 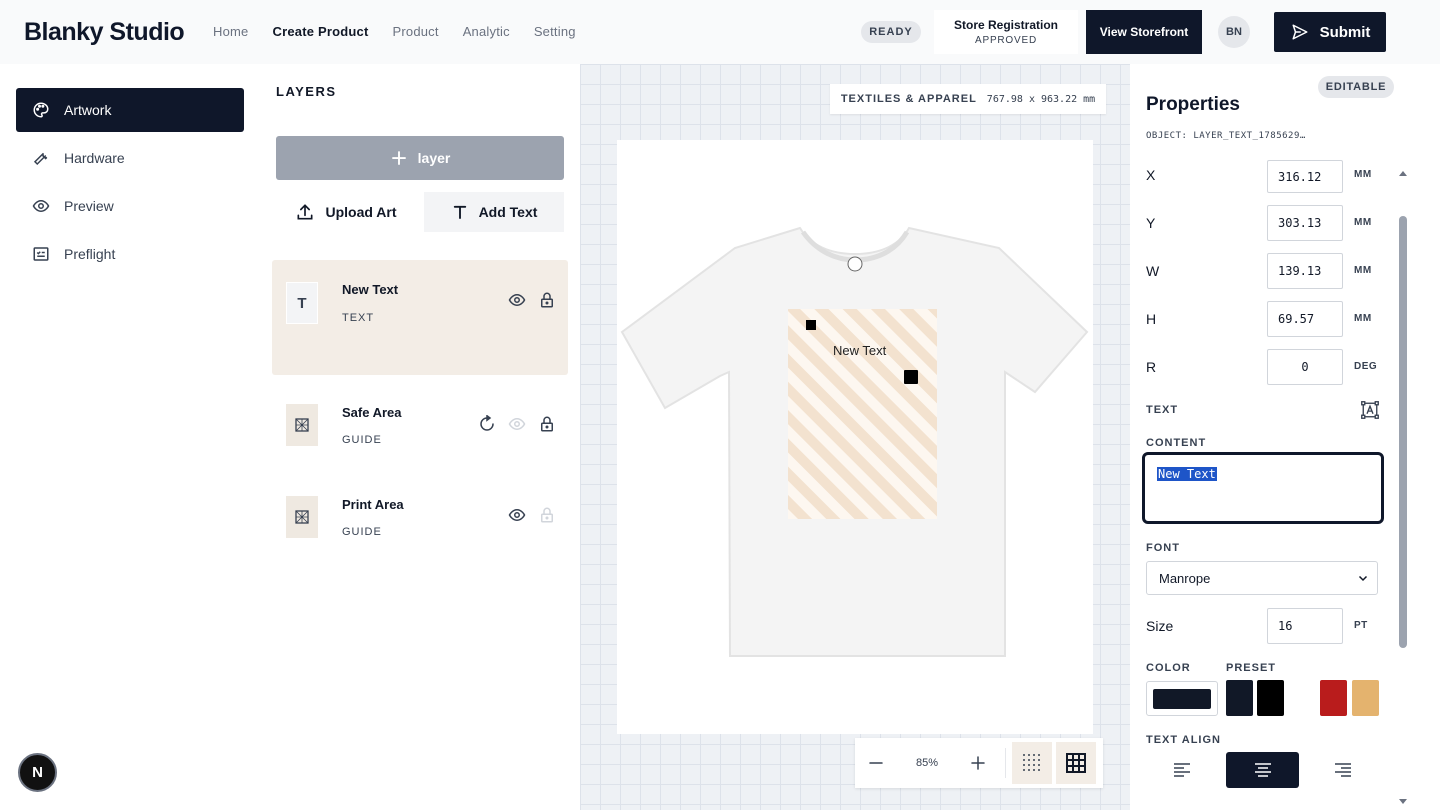 What do you see at coordinates (1345, 32) in the screenshot?
I see `submit-label: Submit` at bounding box center [1345, 32].